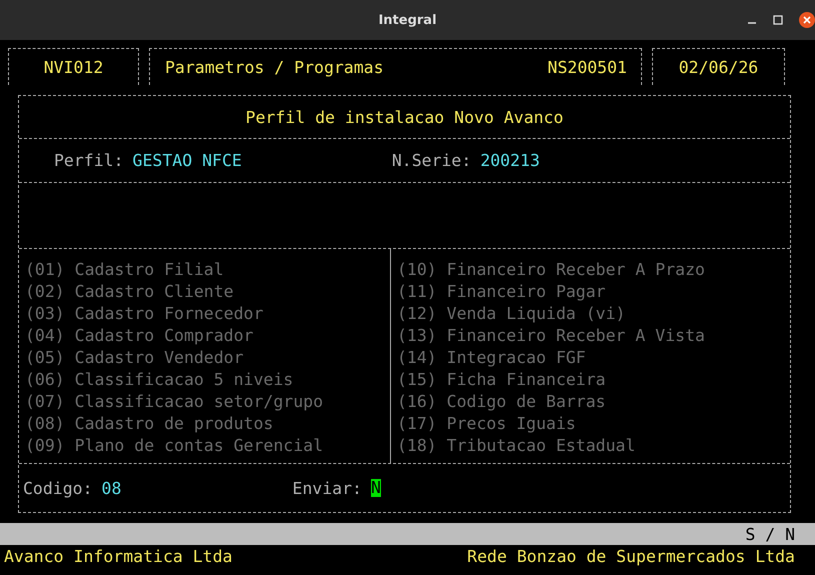 The width and height of the screenshot is (815, 575). I want to click on window-title: Integral, so click(407, 20).